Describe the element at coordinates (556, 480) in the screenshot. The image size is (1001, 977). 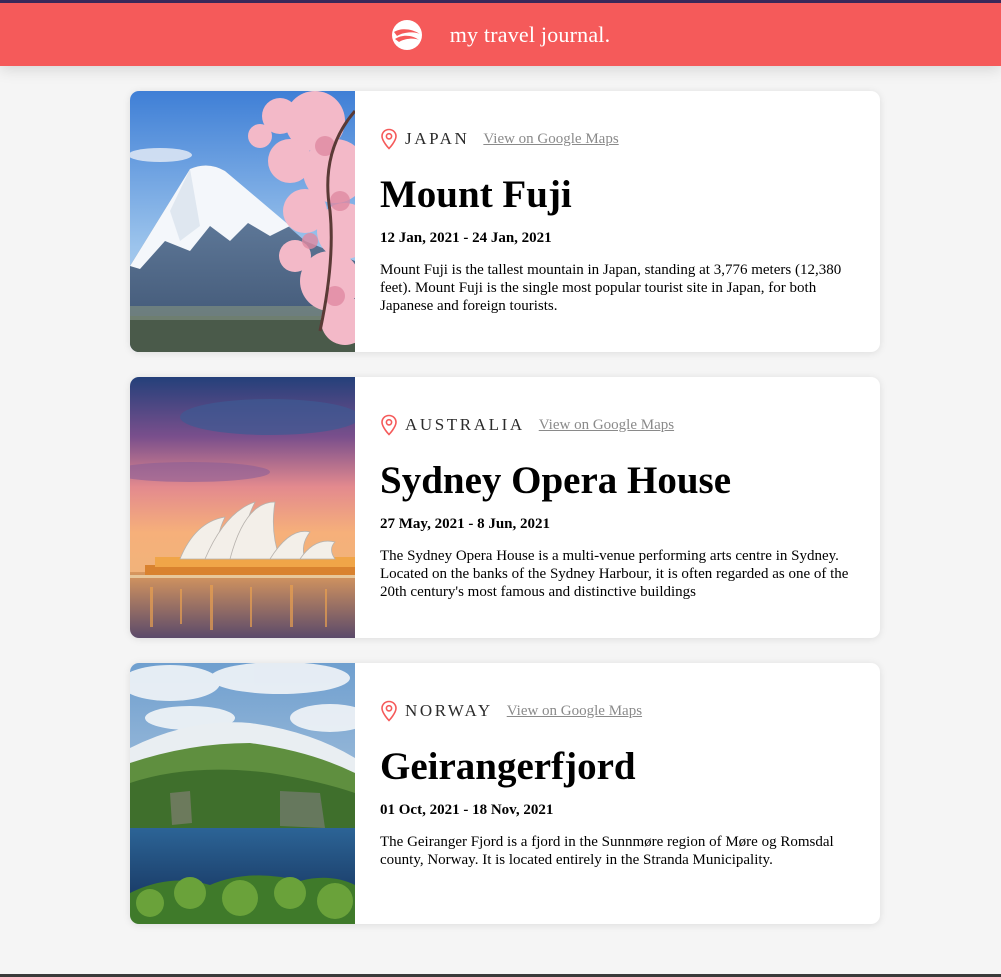
I see `entry-title: Sydney Opera House` at that location.